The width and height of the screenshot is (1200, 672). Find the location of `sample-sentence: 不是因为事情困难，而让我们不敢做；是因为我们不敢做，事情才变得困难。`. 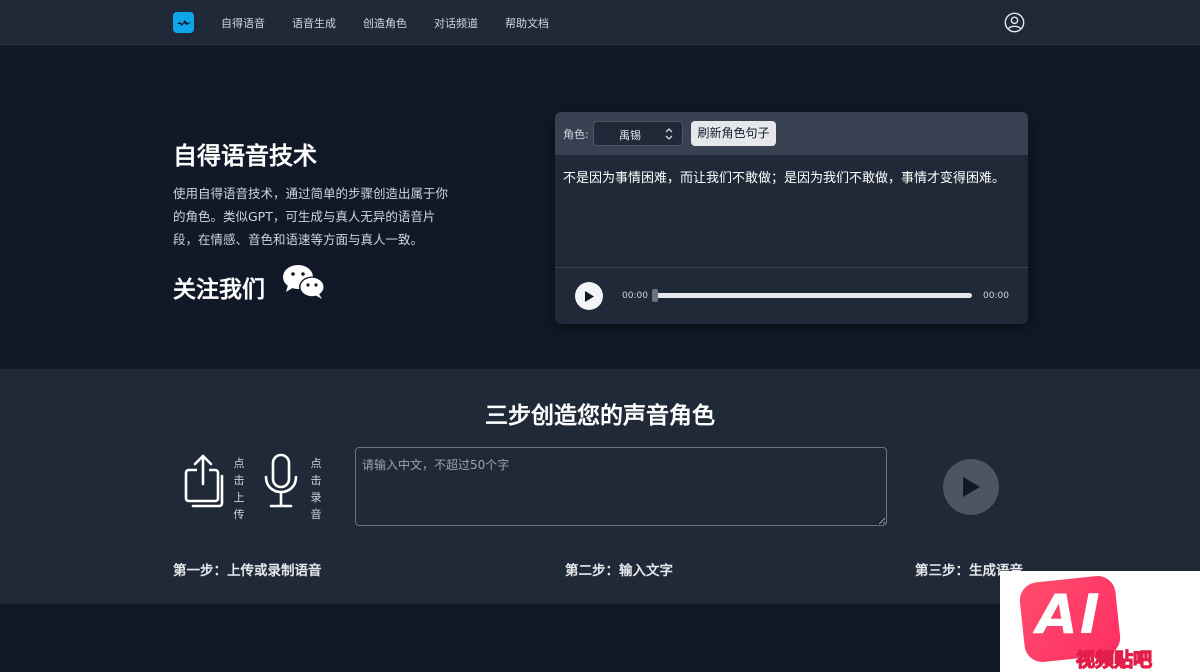

sample-sentence: 不是因为事情困难，而让我们不敢做；是因为我们不敢做，事情才变得困难。 is located at coordinates (784, 178).